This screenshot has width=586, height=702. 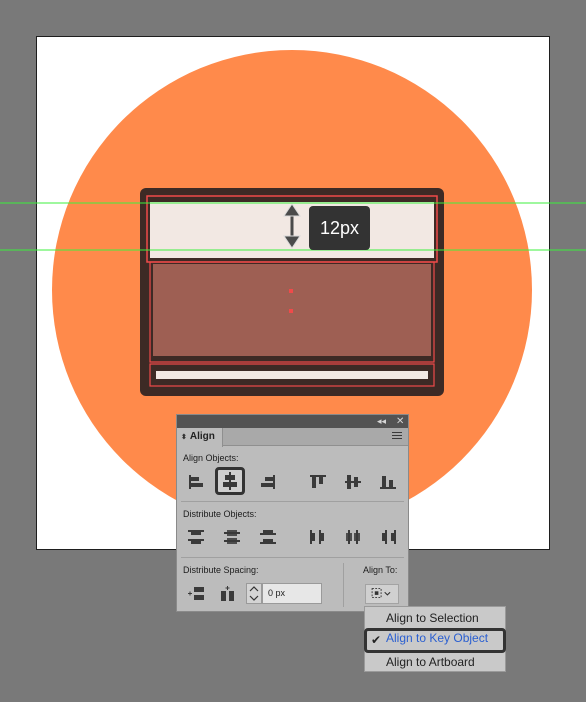 I want to click on menu-item-label: Align to Key Object, so click(x=437, y=638).